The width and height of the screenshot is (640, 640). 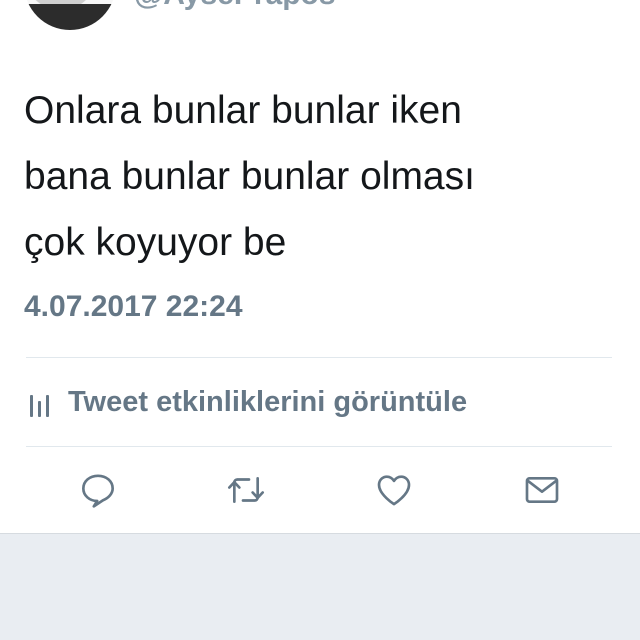 I want to click on reply-icon, so click(x=98, y=491).